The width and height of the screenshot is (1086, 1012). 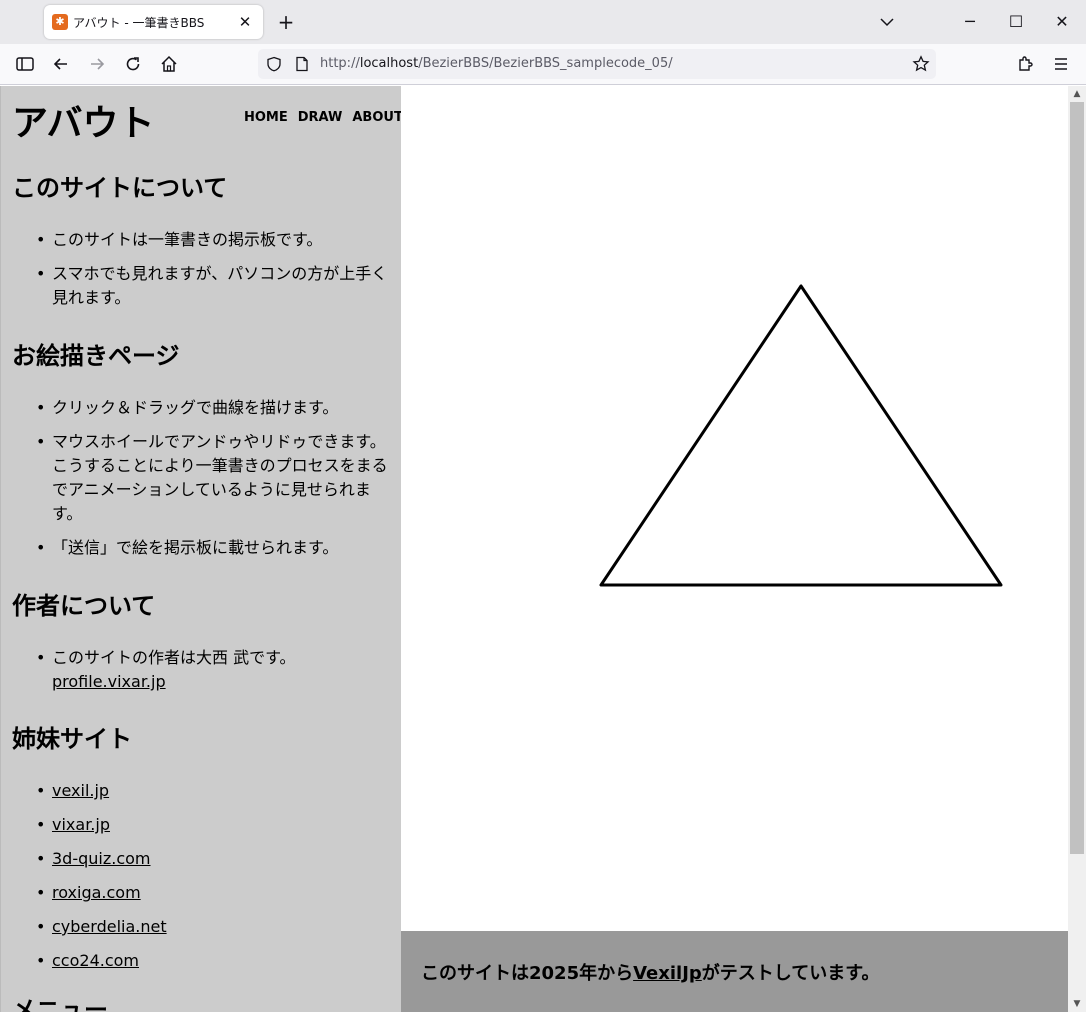 What do you see at coordinates (214, 961) in the screenshot?
I see `list-item: cco24.com` at bounding box center [214, 961].